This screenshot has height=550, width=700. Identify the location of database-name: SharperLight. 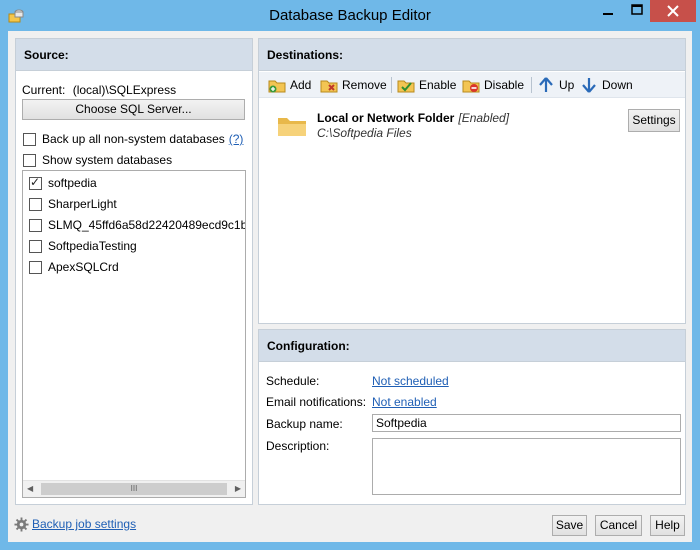
(82, 204).